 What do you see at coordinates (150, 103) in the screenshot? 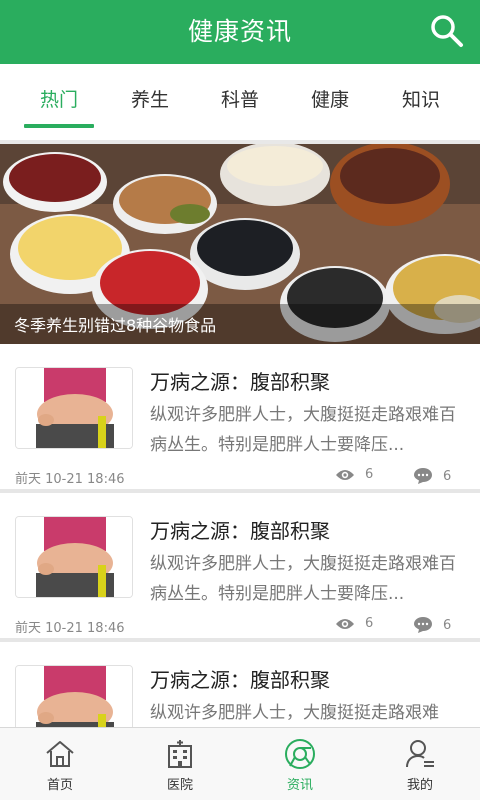
I see `tab-health-preservation: 养生` at bounding box center [150, 103].